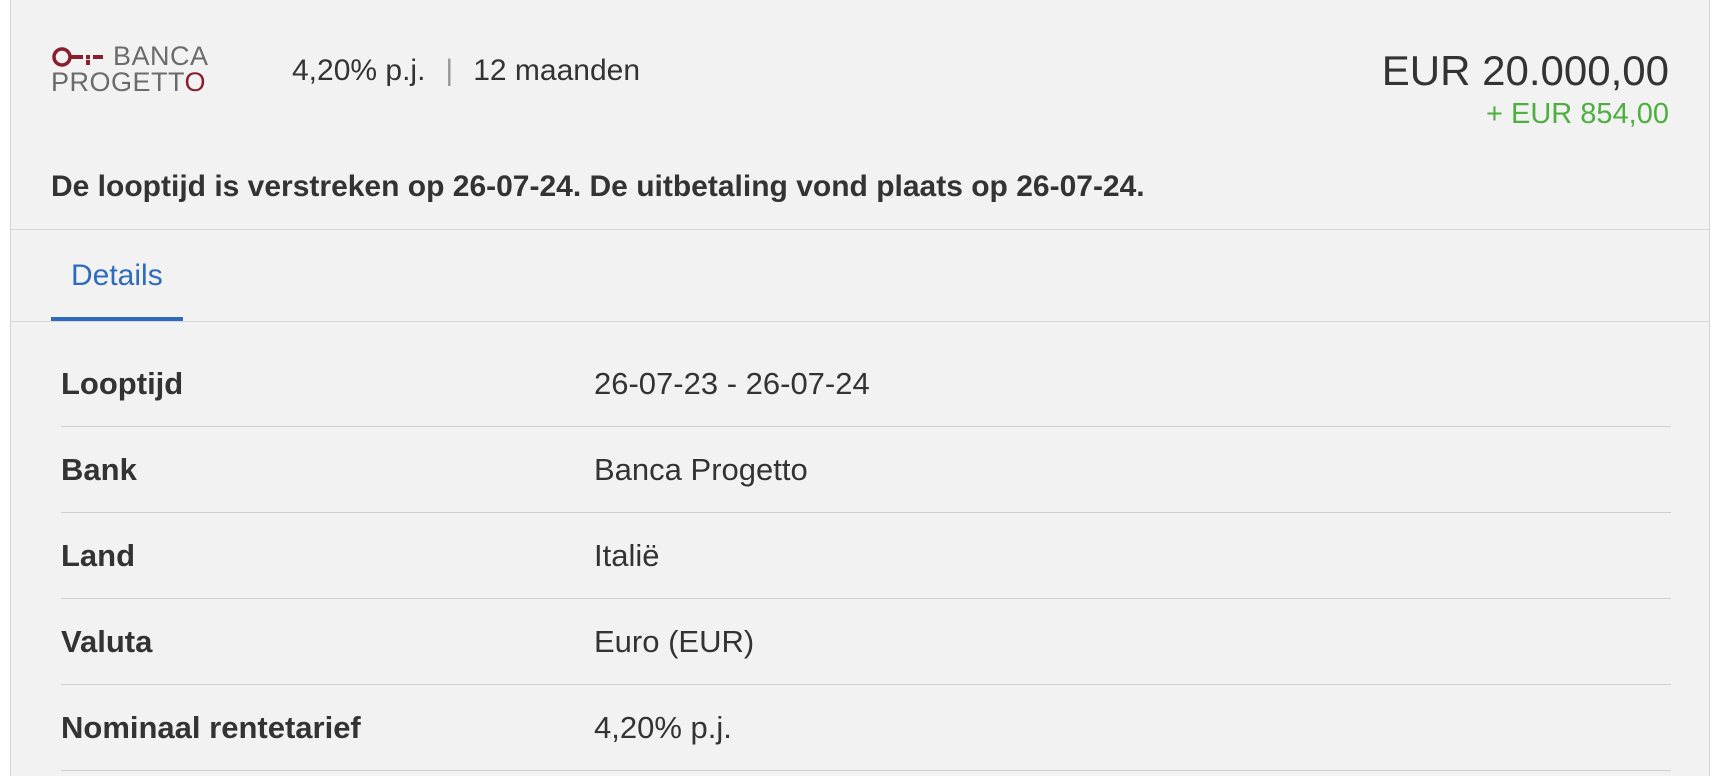  Describe the element at coordinates (359, 70) in the screenshot. I see `interest-rate: 4,20% p.j.` at that location.